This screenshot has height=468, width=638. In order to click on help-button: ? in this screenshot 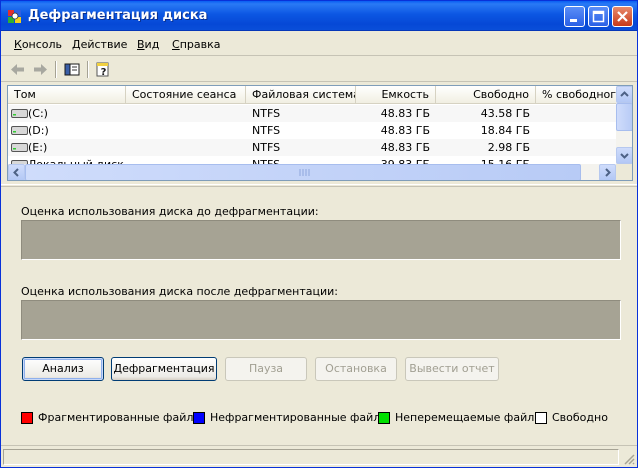, I will do `click(104, 69)`.